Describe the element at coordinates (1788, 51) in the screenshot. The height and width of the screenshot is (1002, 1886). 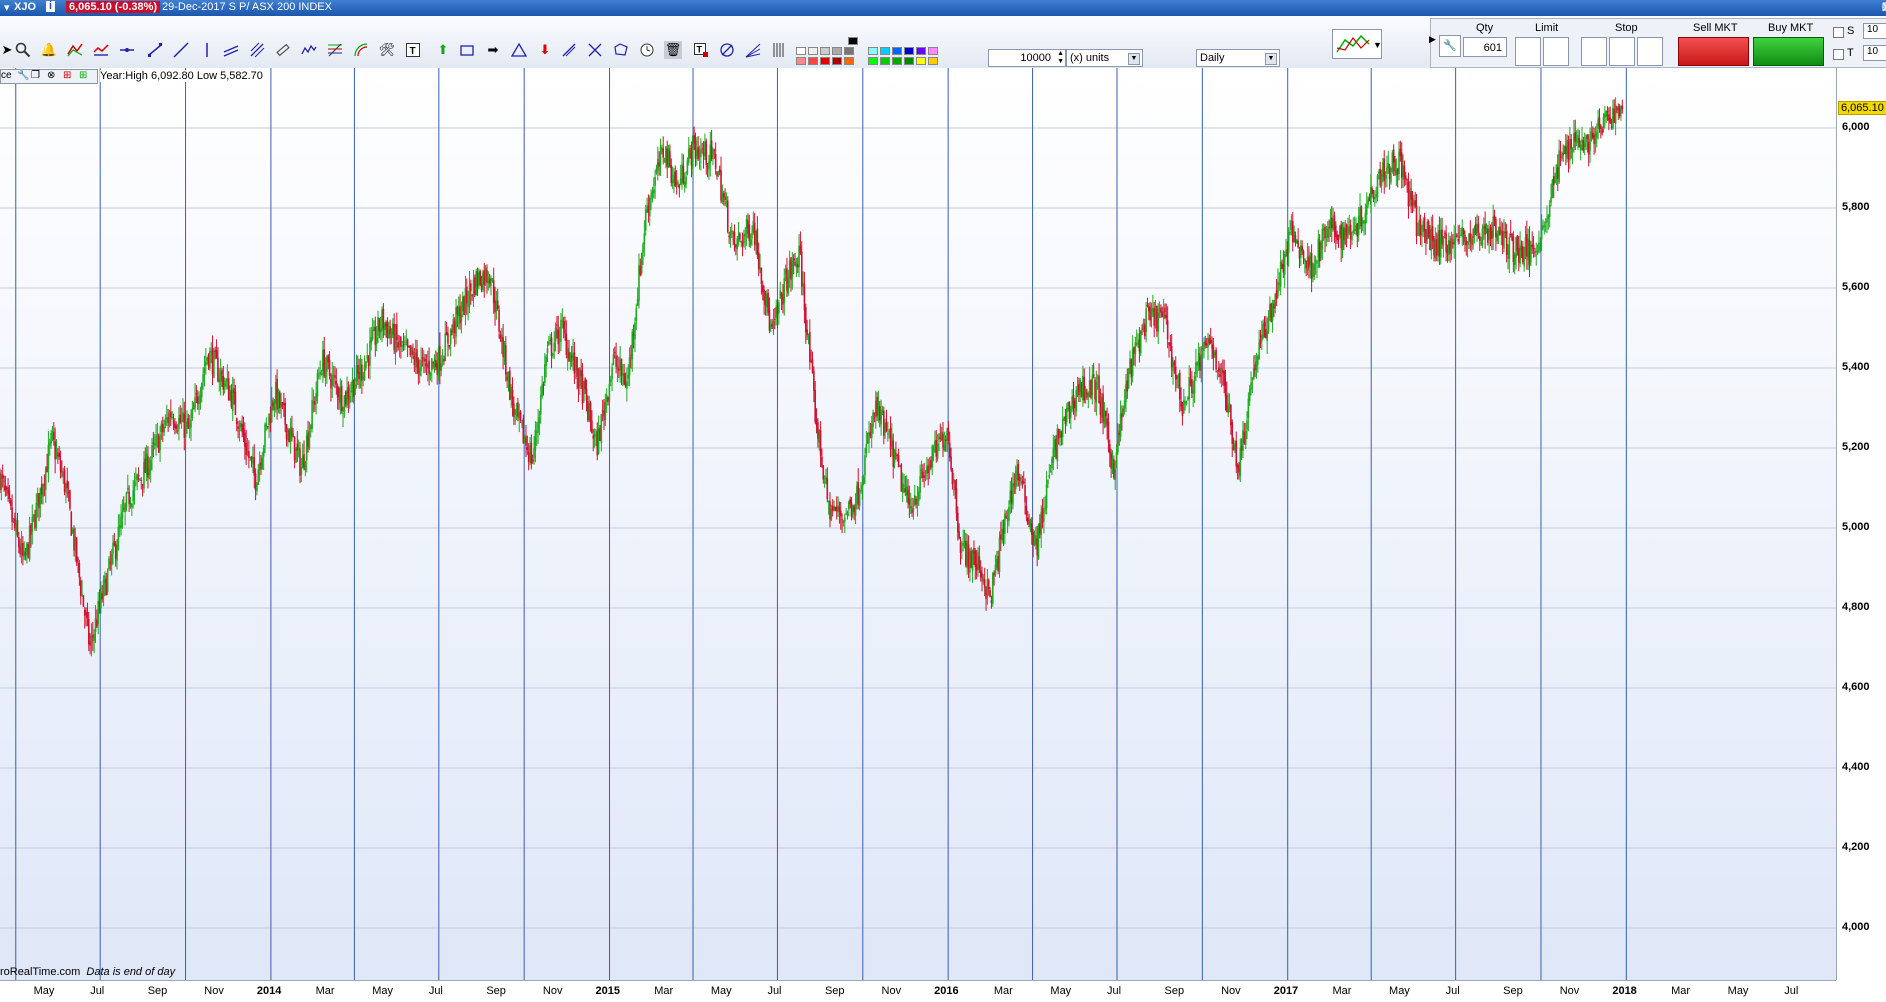
I see `buy-market-button` at that location.